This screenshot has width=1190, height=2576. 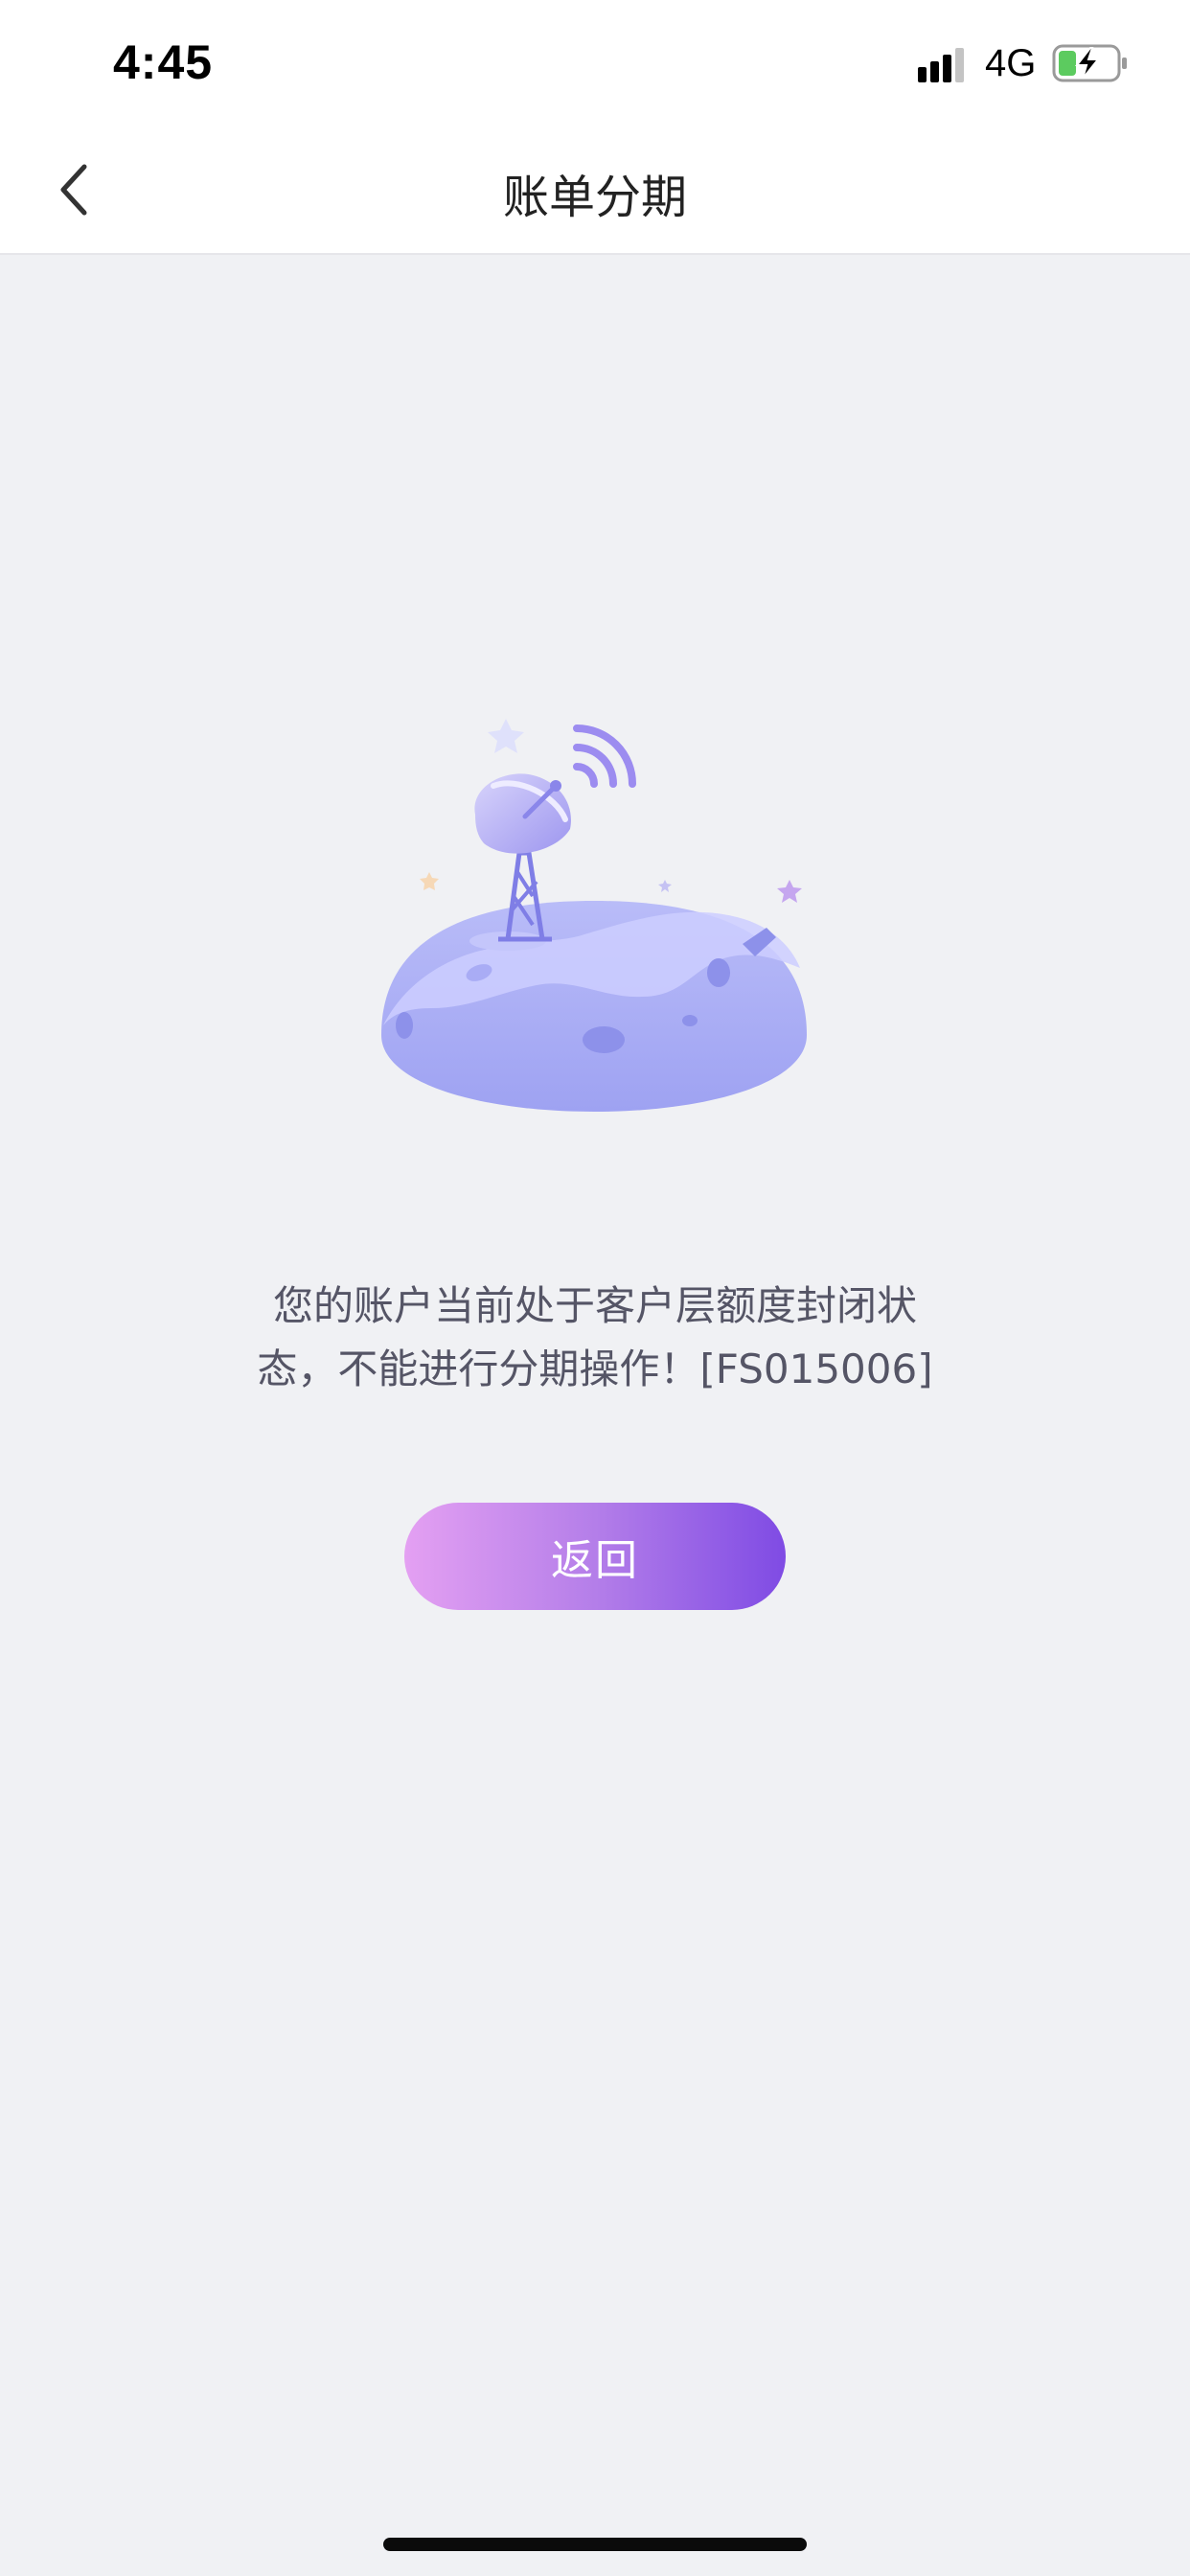 What do you see at coordinates (595, 1556) in the screenshot?
I see `return-button: 返回` at bounding box center [595, 1556].